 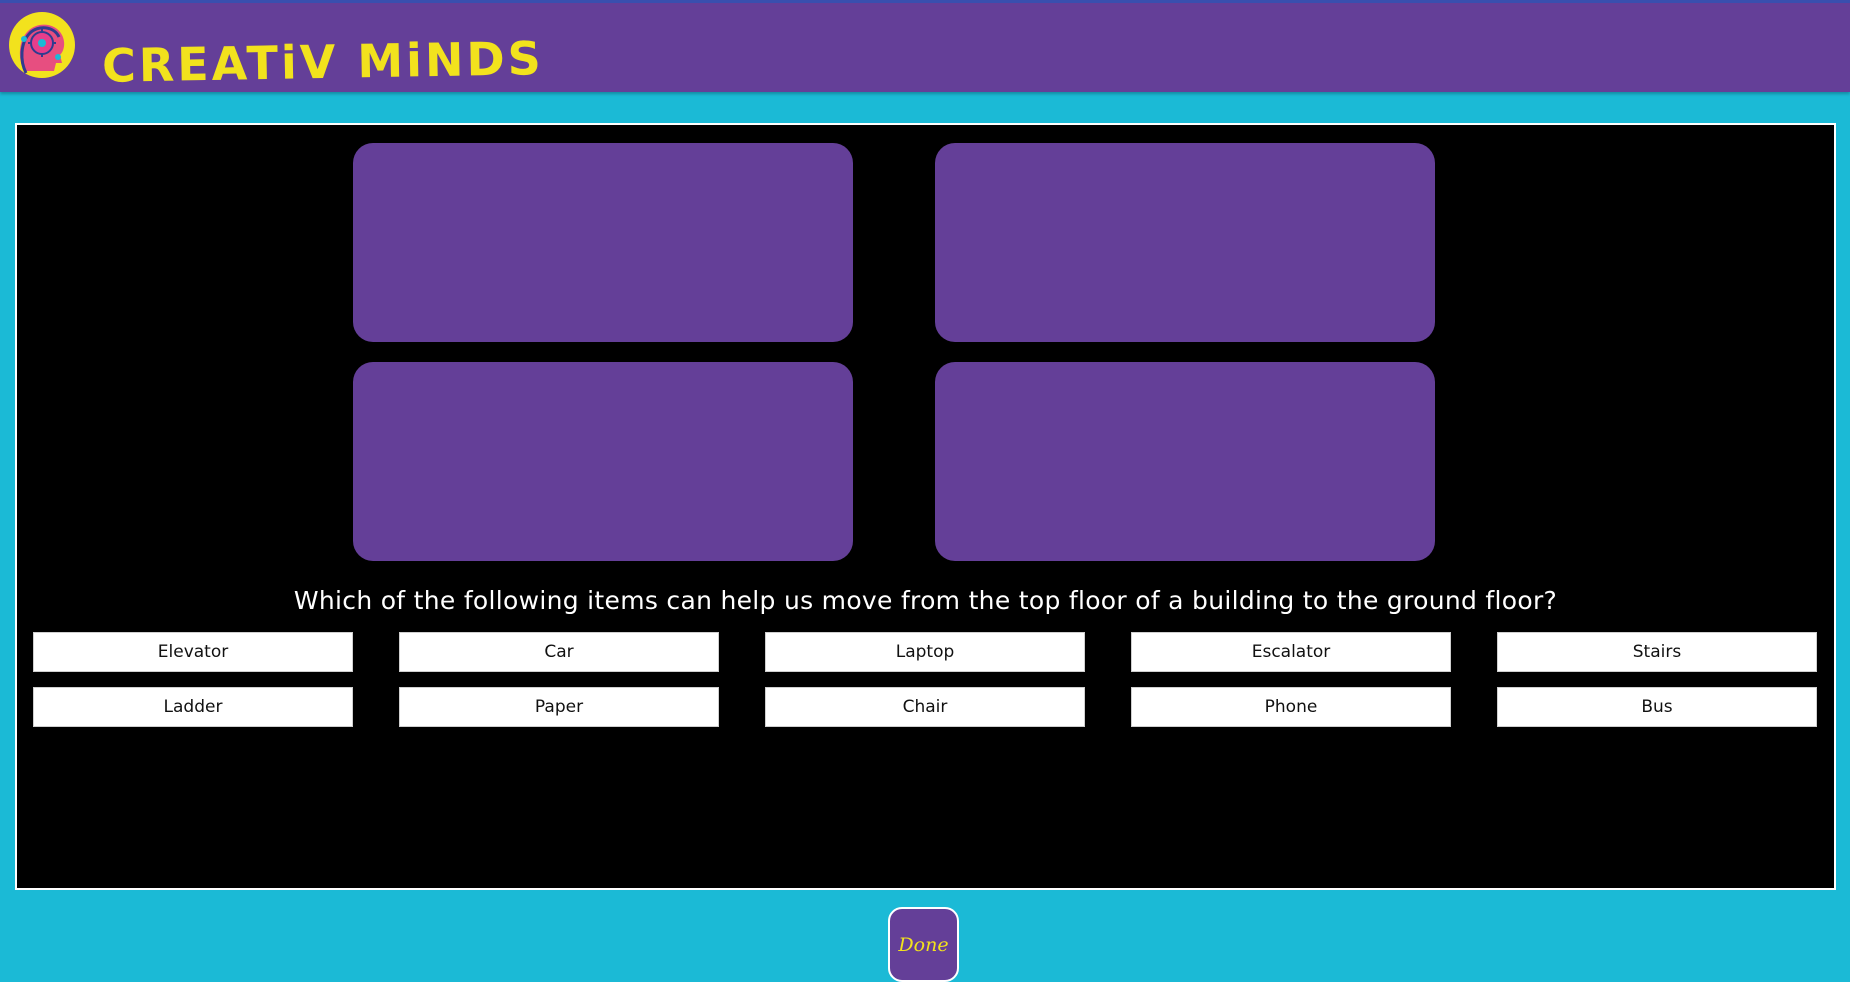 I want to click on app-header: CREATiV MiNDS, so click(x=925, y=46).